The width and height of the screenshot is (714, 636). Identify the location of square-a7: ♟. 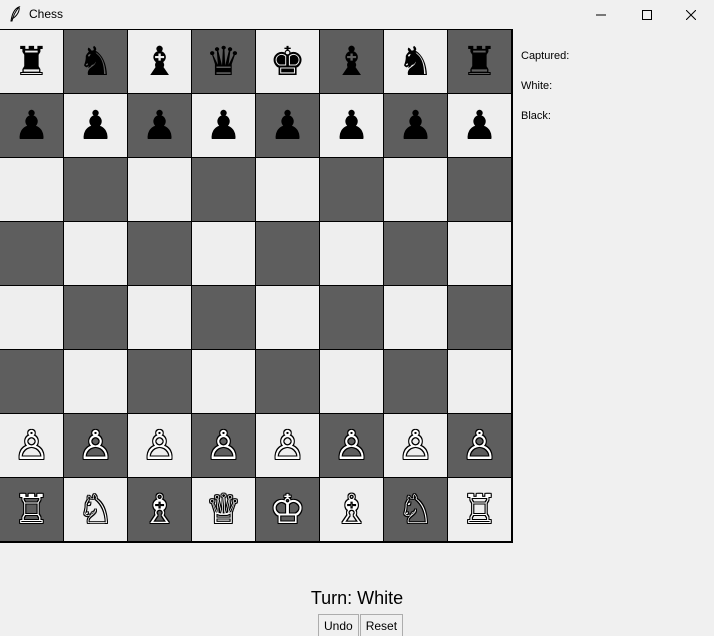
(32, 126).